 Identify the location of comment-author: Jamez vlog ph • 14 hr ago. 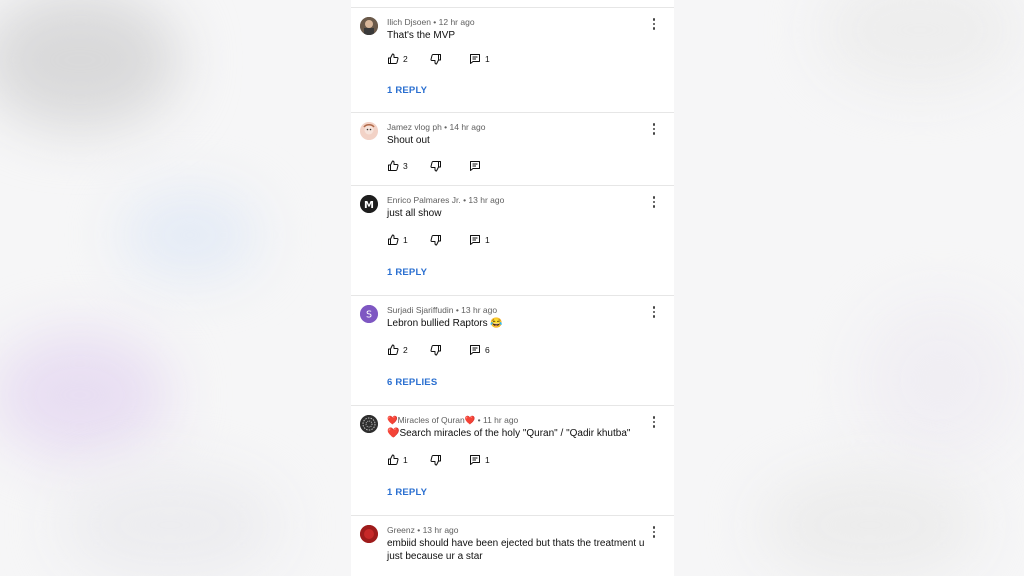
(436, 127).